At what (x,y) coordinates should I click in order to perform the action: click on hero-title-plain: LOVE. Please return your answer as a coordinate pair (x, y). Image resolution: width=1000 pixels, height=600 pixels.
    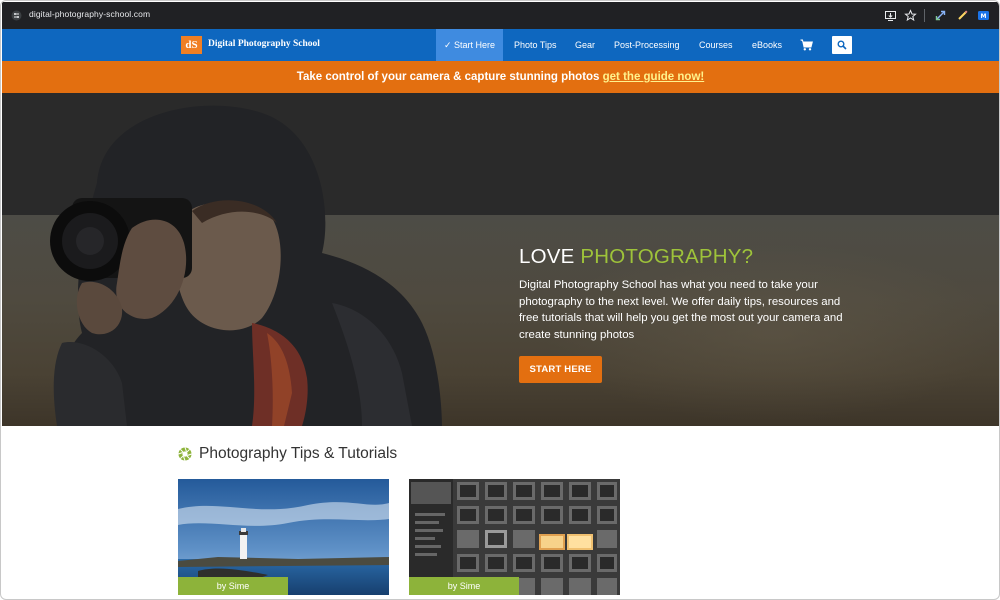
    Looking at the image, I should click on (550, 256).